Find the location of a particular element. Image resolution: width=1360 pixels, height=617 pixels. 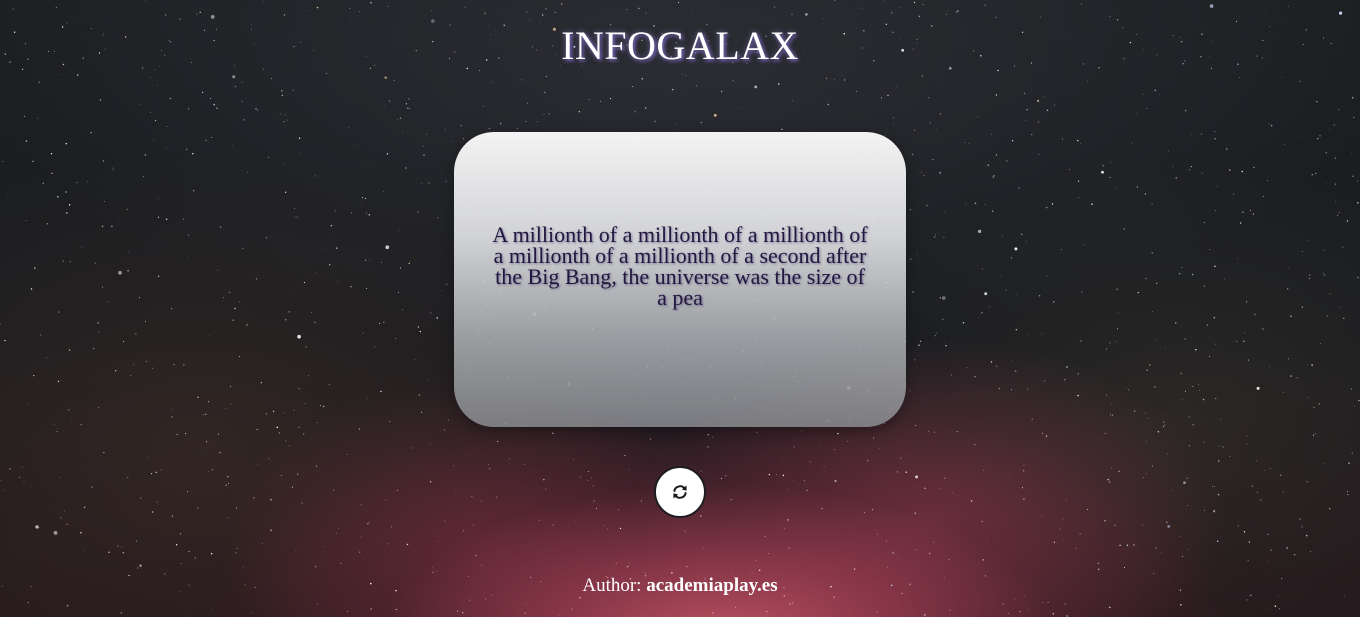

author-link: academiaplay.es is located at coordinates (711, 585).